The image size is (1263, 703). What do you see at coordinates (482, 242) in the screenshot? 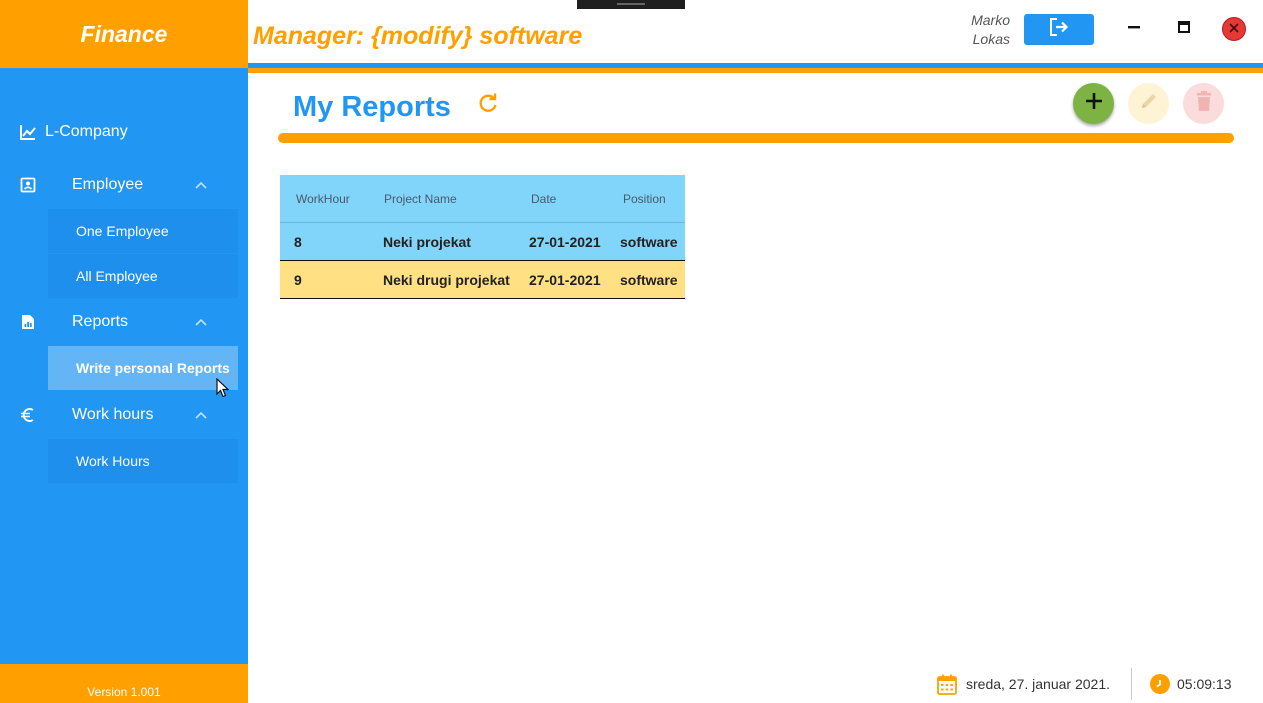
I see `table-row: 8 Neki projekat 27-01-2021 software` at bounding box center [482, 242].